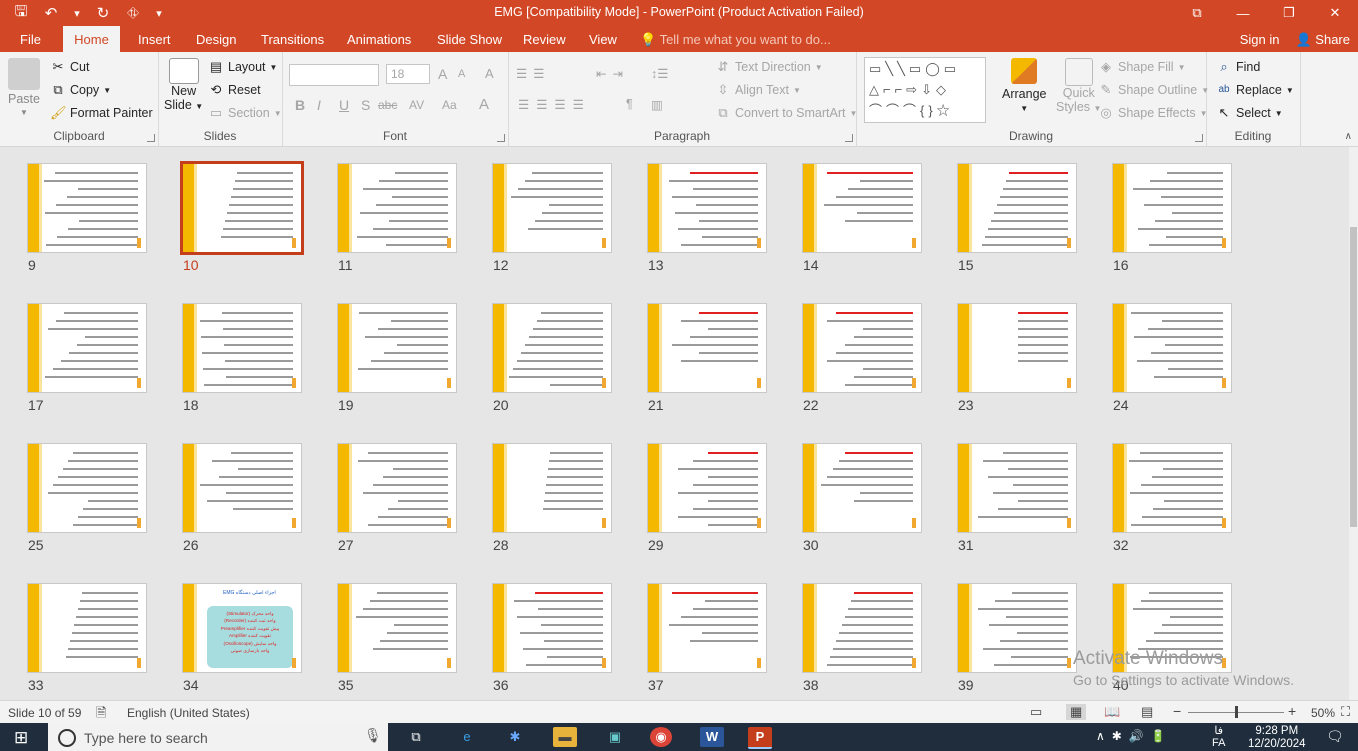 The height and width of the screenshot is (751, 1358). I want to click on clear-formatting-button: A, so click(489, 73).